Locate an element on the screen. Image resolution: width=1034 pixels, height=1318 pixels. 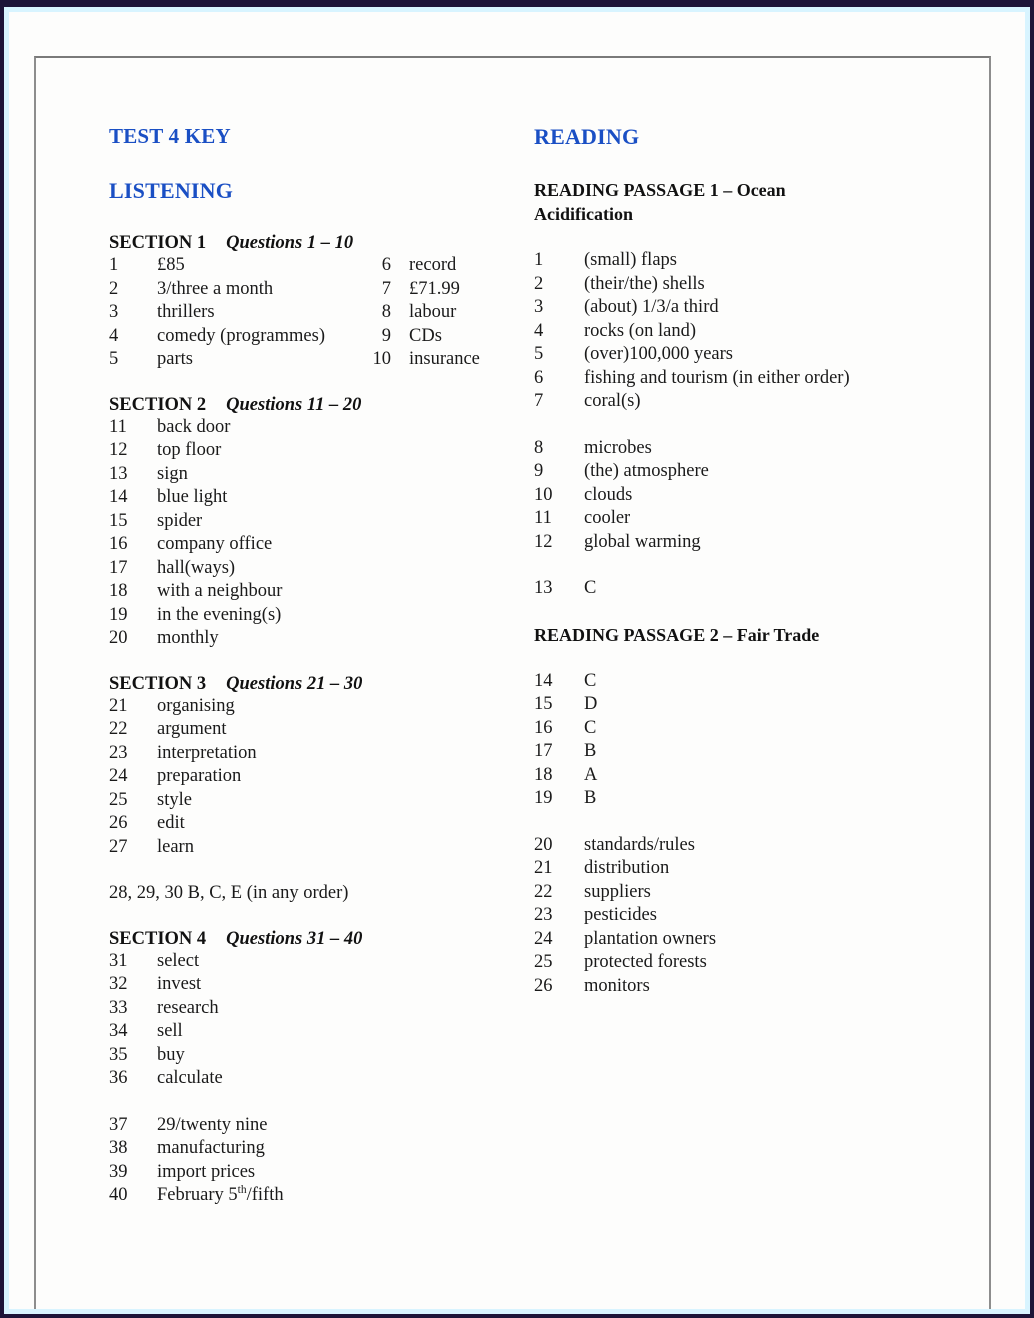
answer-row: 22 argument is located at coordinates (309, 730).